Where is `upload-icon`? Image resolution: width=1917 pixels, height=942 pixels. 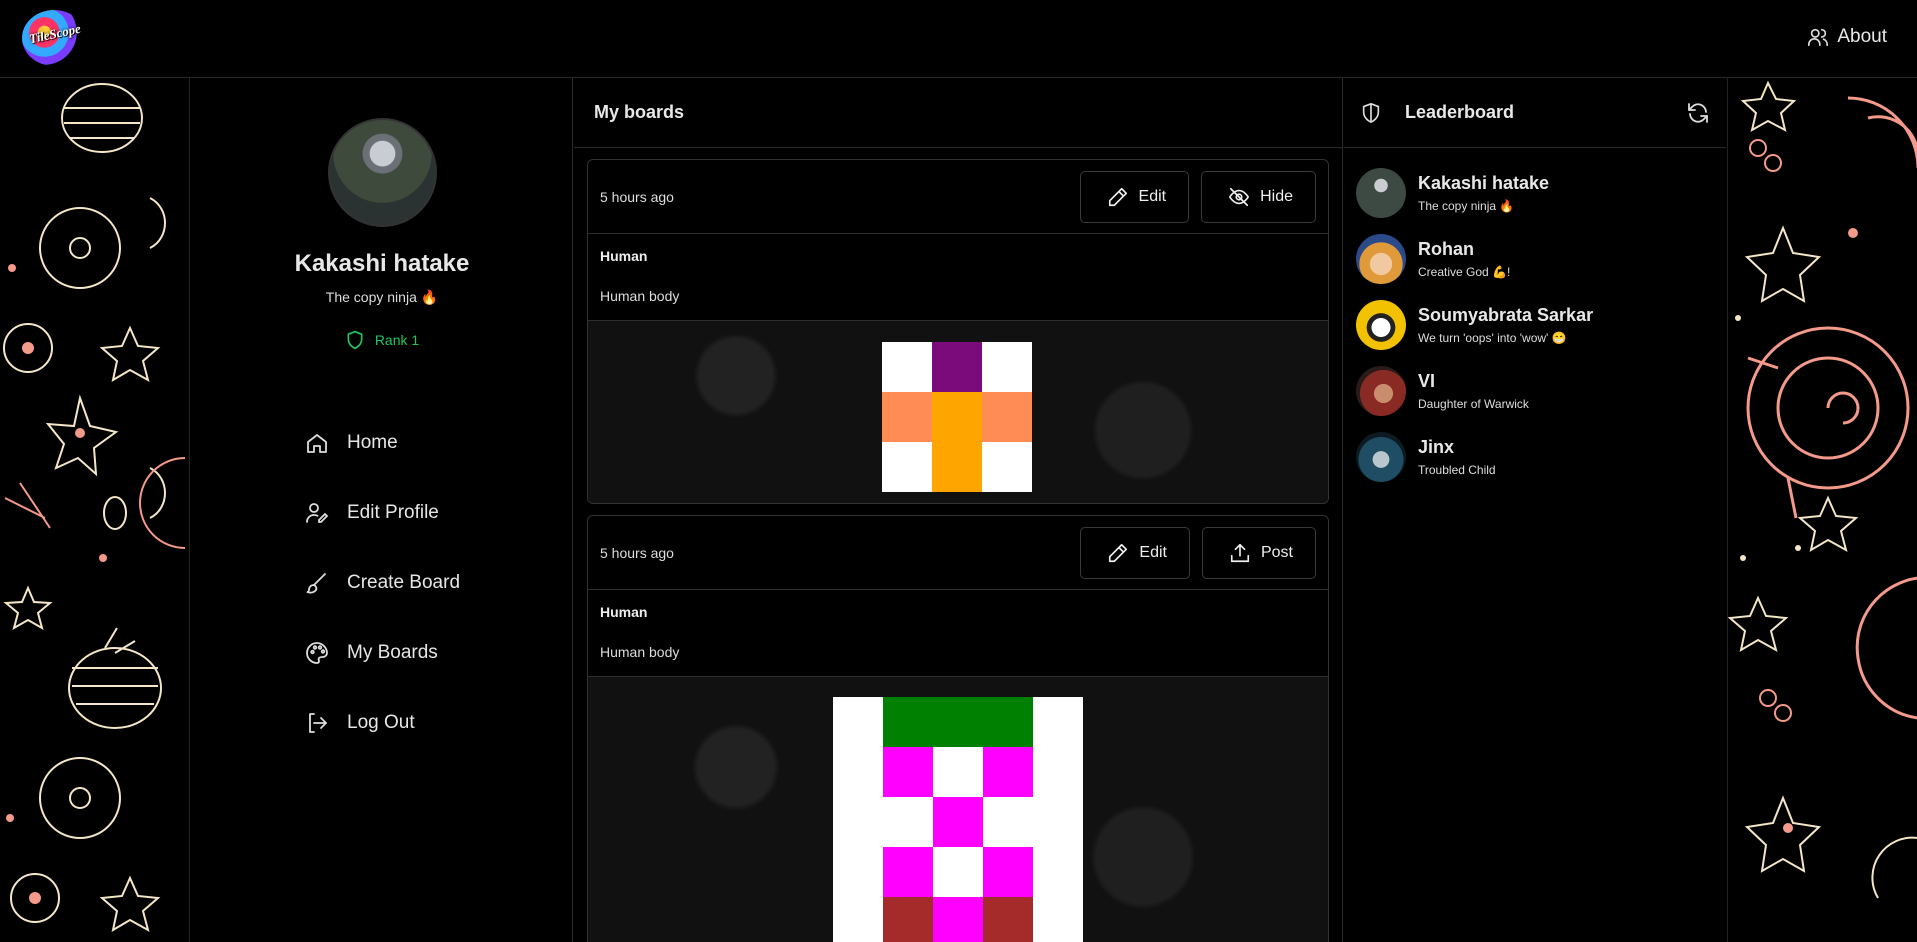 upload-icon is located at coordinates (1240, 552).